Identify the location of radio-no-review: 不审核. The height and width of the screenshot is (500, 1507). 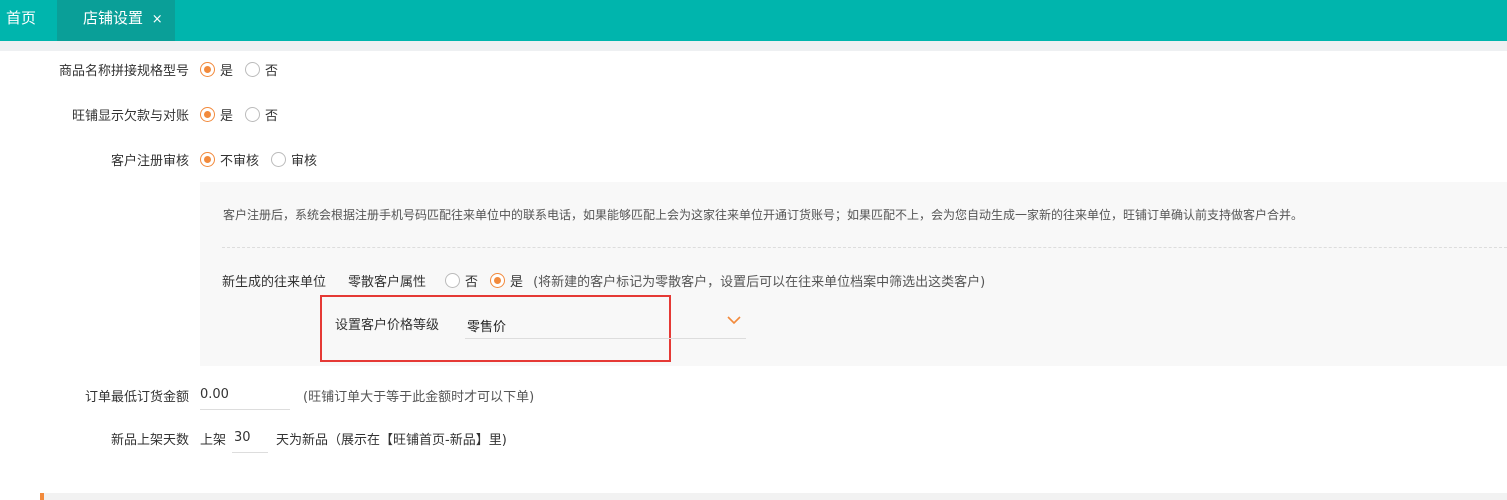
(229, 159).